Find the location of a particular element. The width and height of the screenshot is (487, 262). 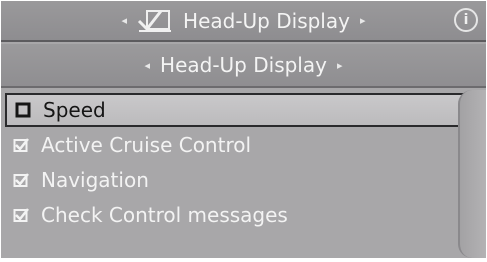

option-check-control-messages: Check Control messages is located at coordinates (241, 215).